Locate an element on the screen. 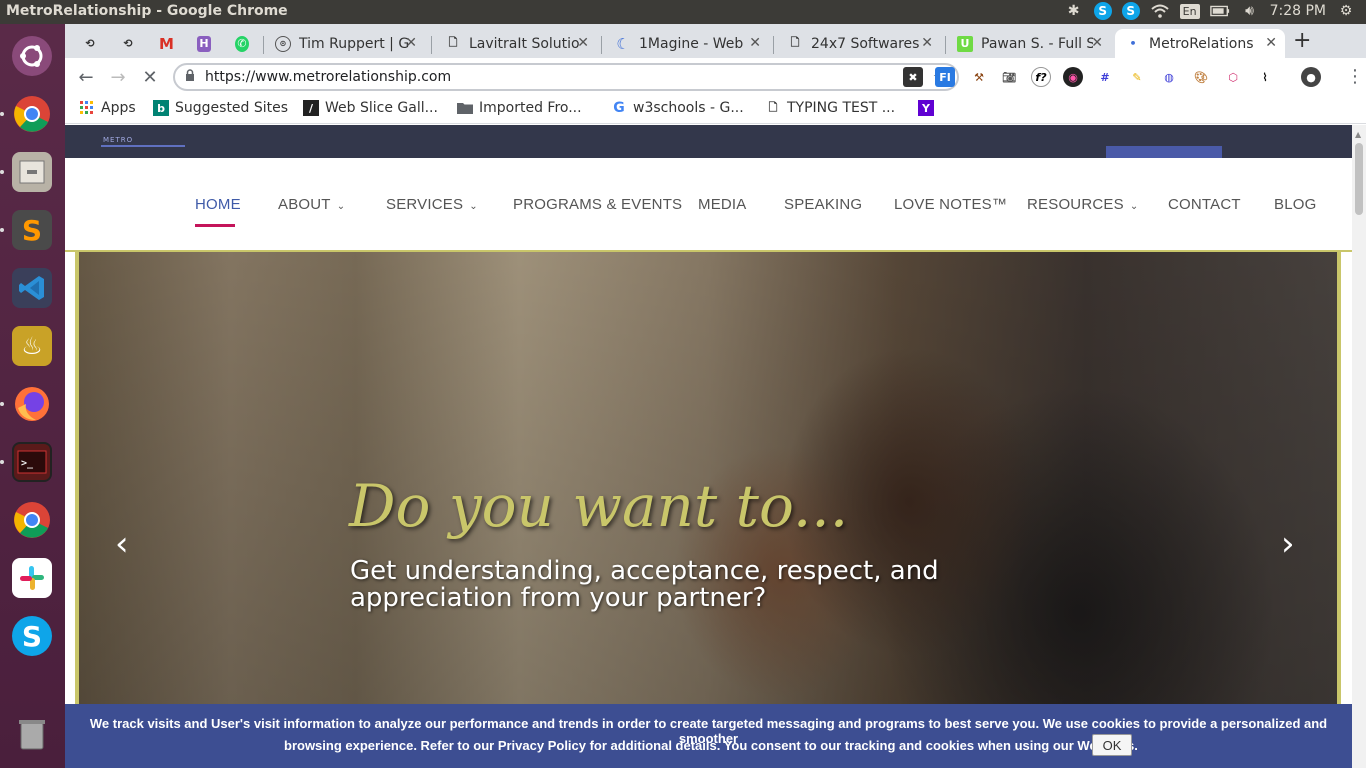 This screenshot has height=768, width=1366. nav-speaking: SPEAKING is located at coordinates (823, 204).